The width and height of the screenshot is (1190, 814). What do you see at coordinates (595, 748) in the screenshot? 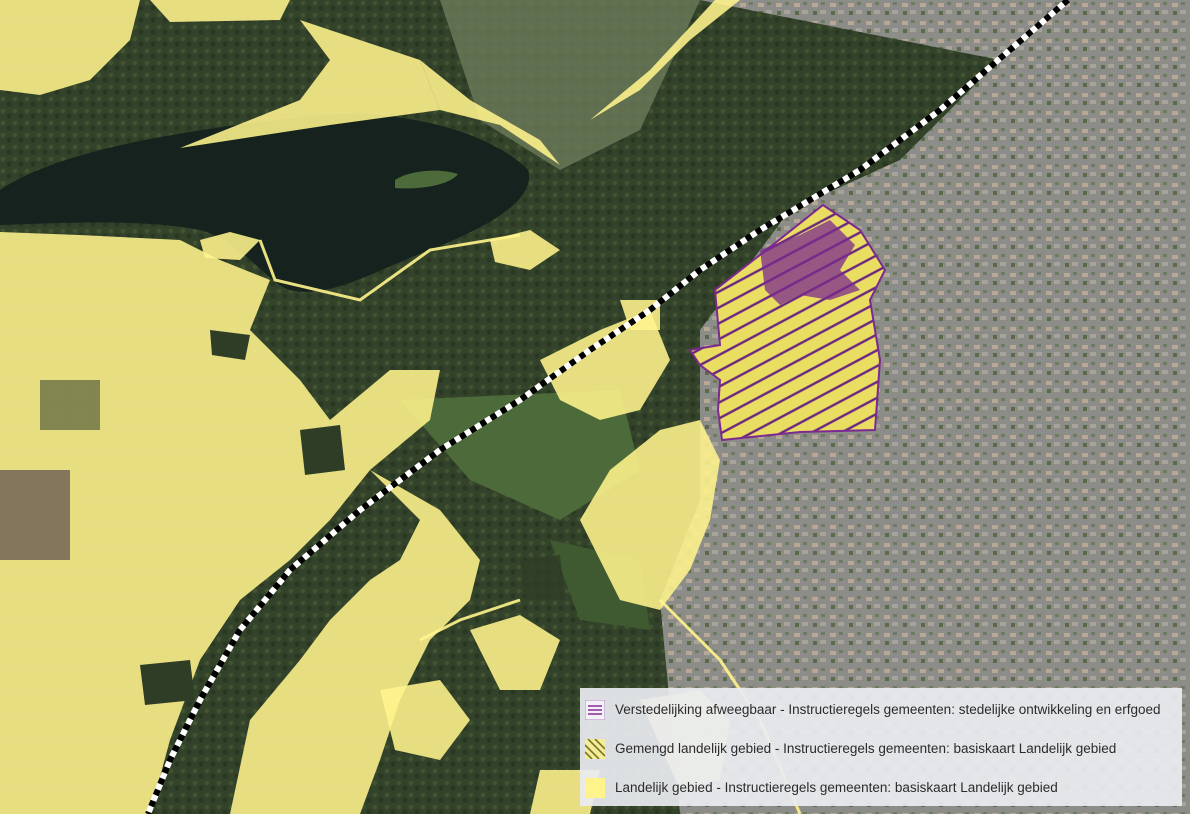
I see `yellow-diagonal-hatch-icon` at bounding box center [595, 748].